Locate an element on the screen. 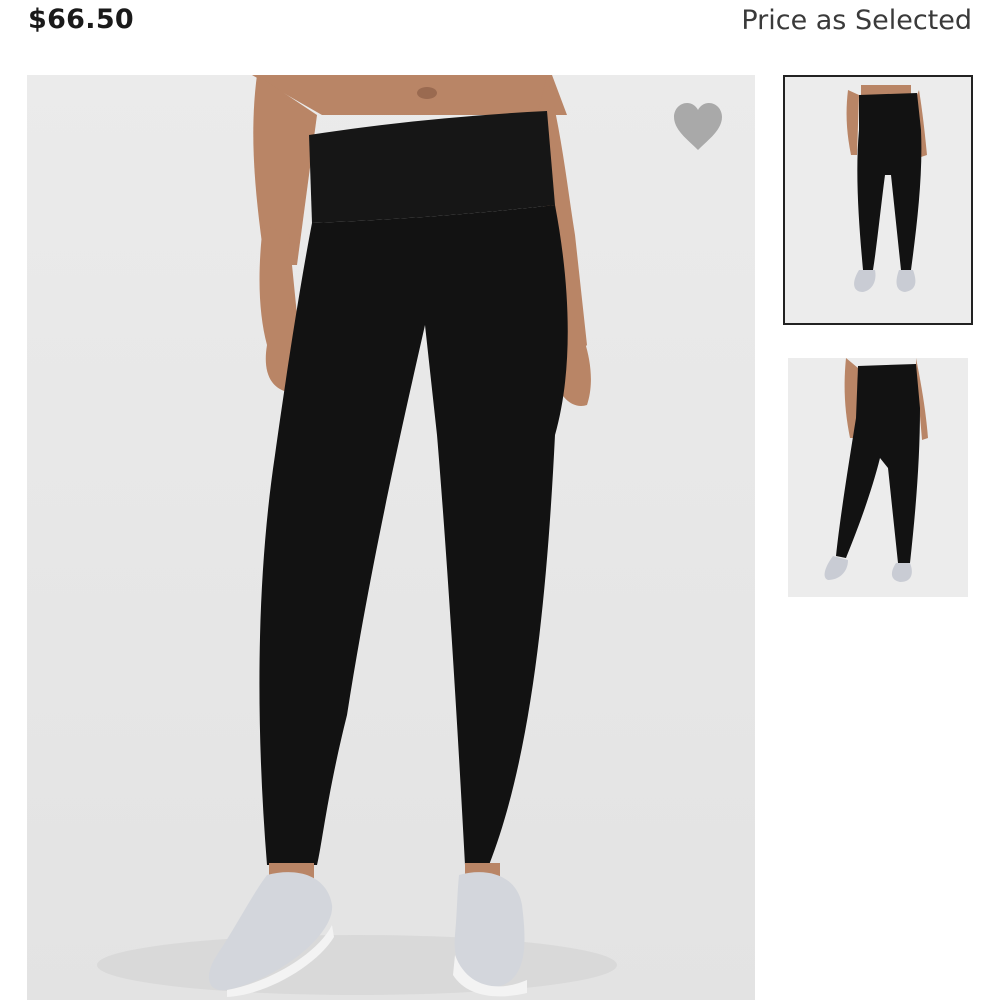 This screenshot has width=1000, height=1000. heart-icon is located at coordinates (698, 126).